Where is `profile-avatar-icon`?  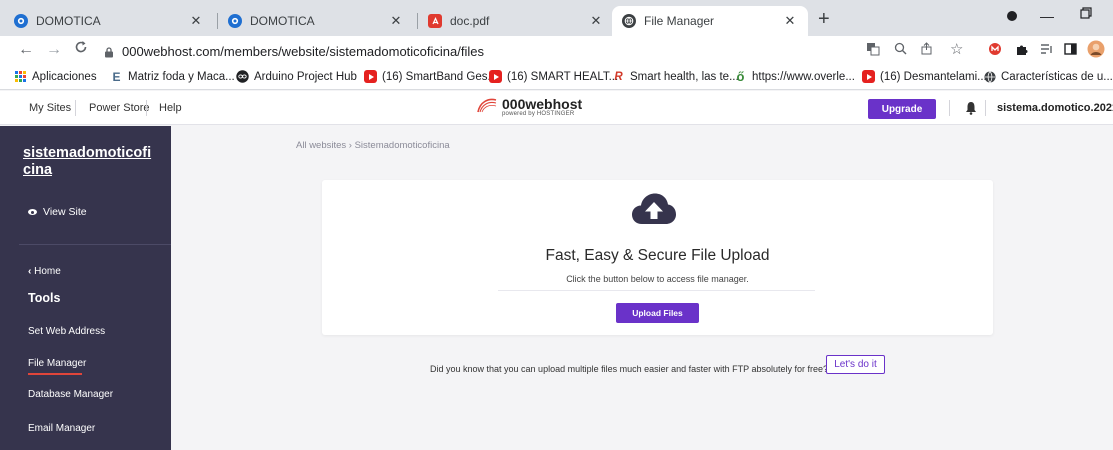
profile-avatar-icon is located at coordinates (1096, 49).